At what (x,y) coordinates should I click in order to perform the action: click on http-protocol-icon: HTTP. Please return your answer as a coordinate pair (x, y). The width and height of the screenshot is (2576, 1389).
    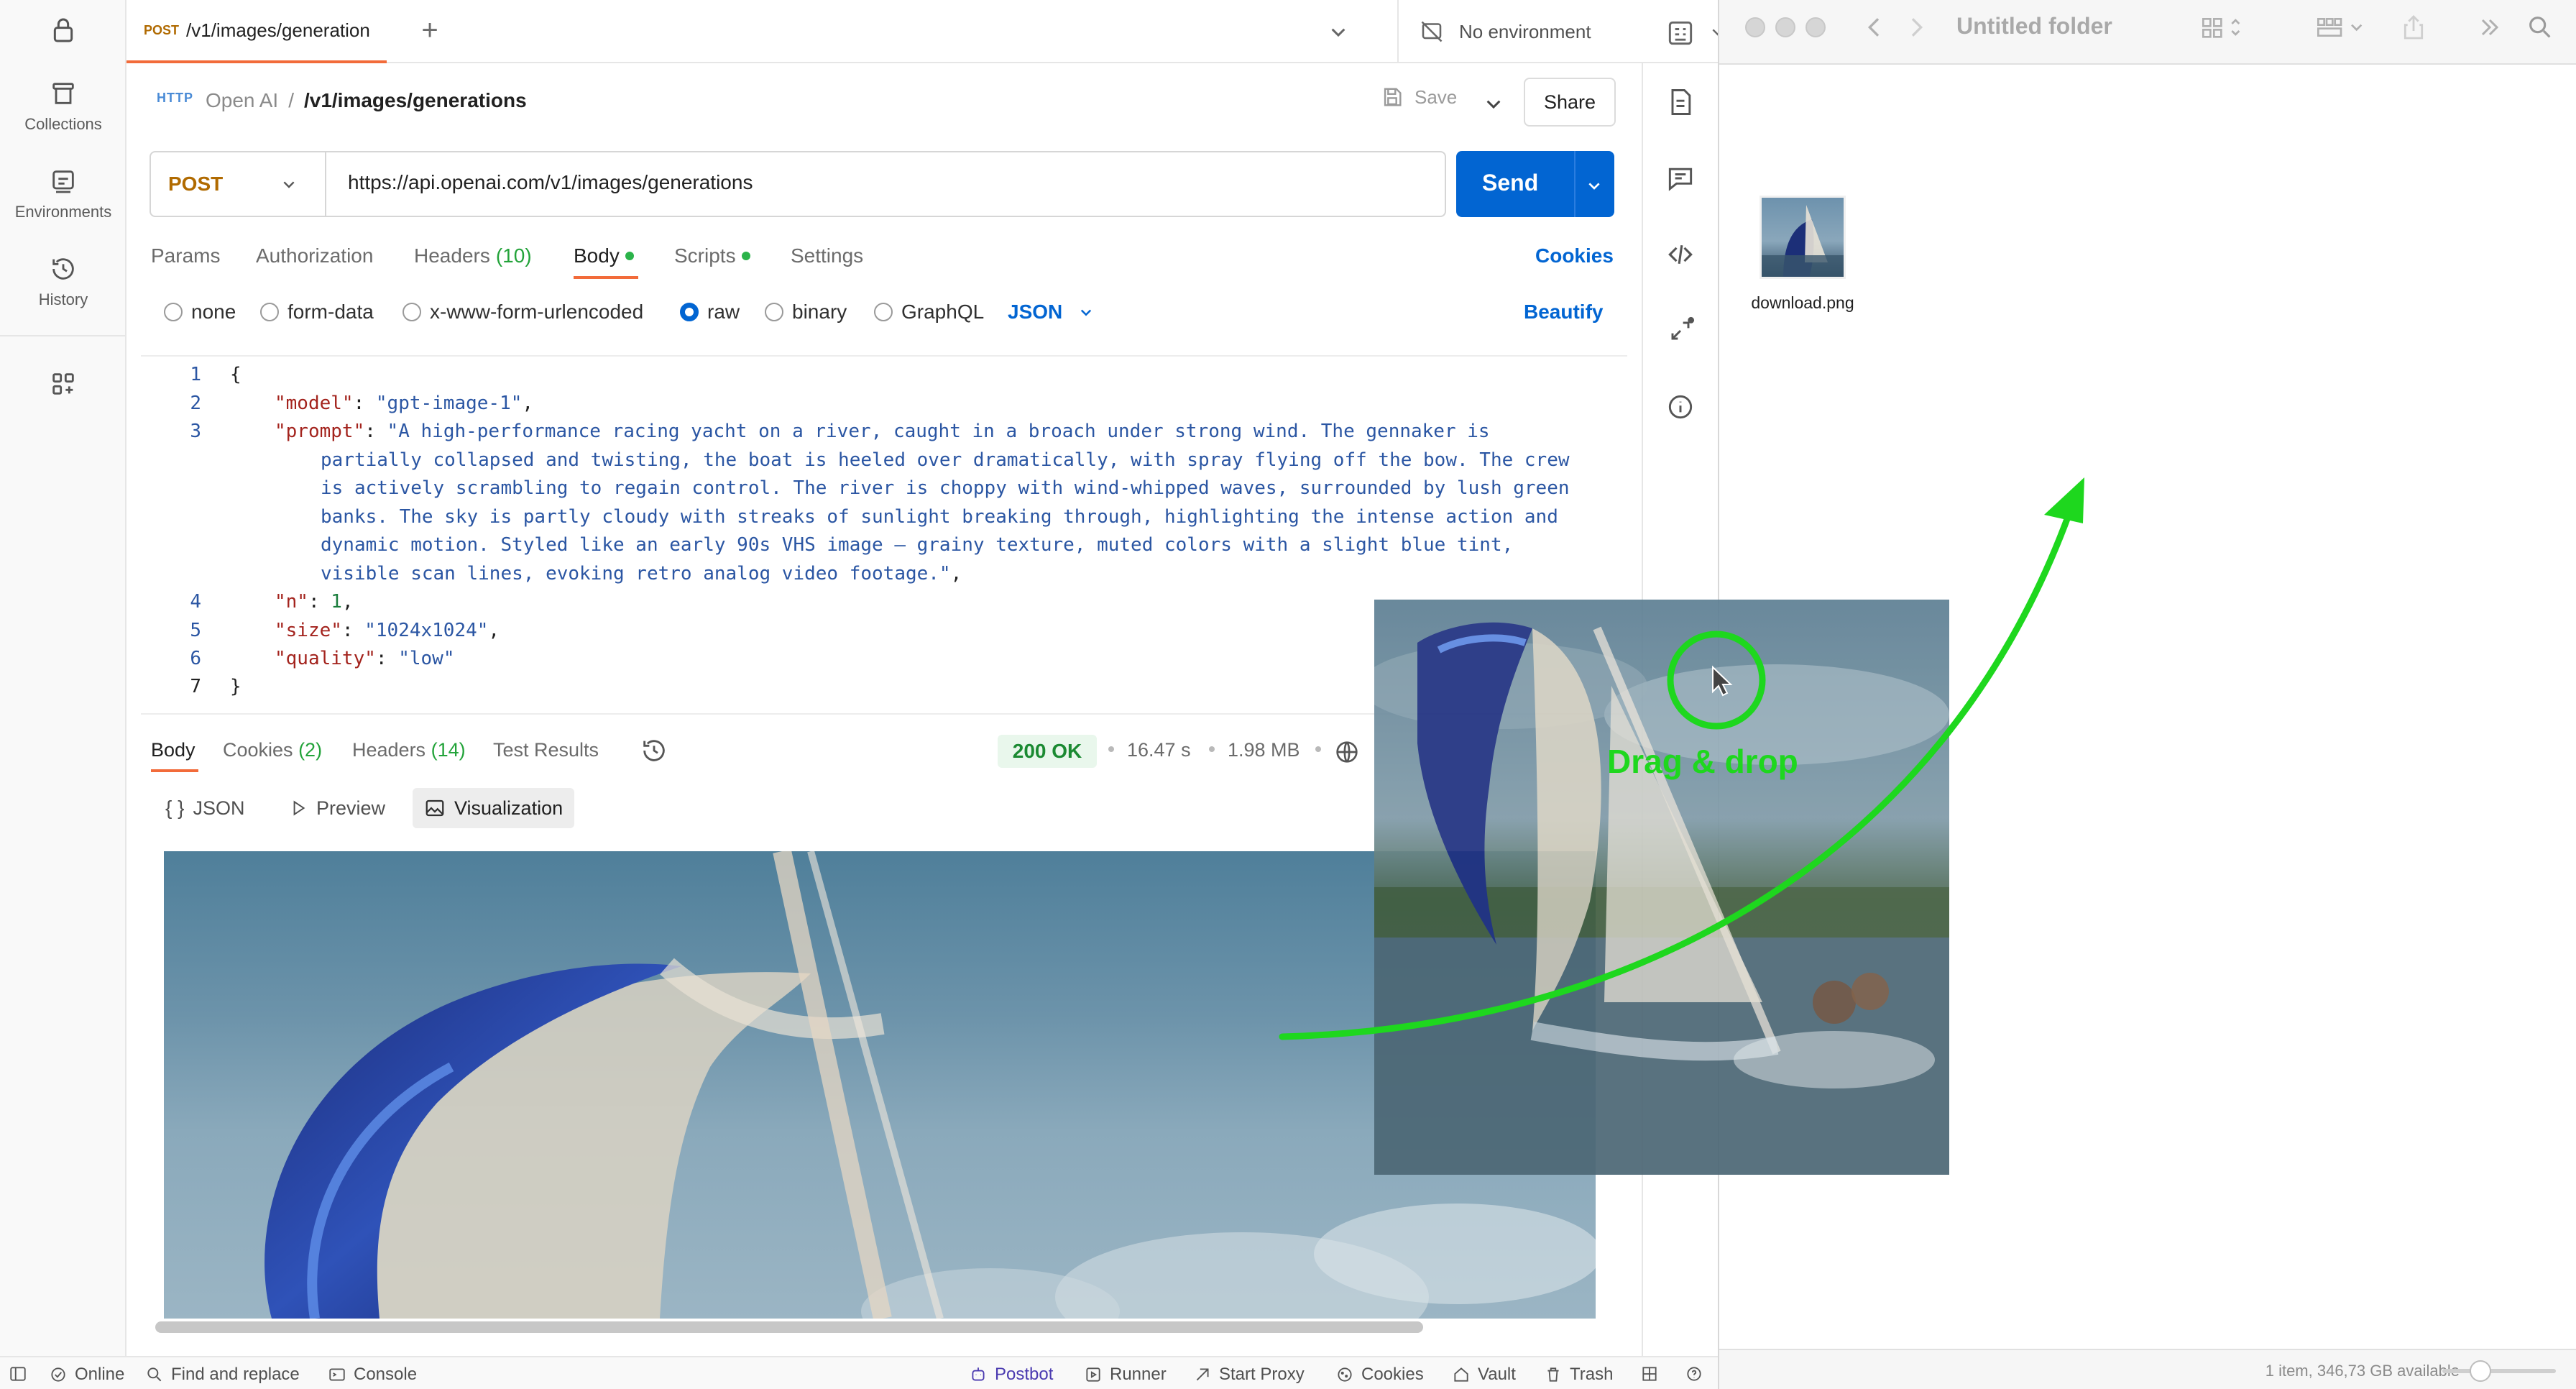
    Looking at the image, I should click on (175, 98).